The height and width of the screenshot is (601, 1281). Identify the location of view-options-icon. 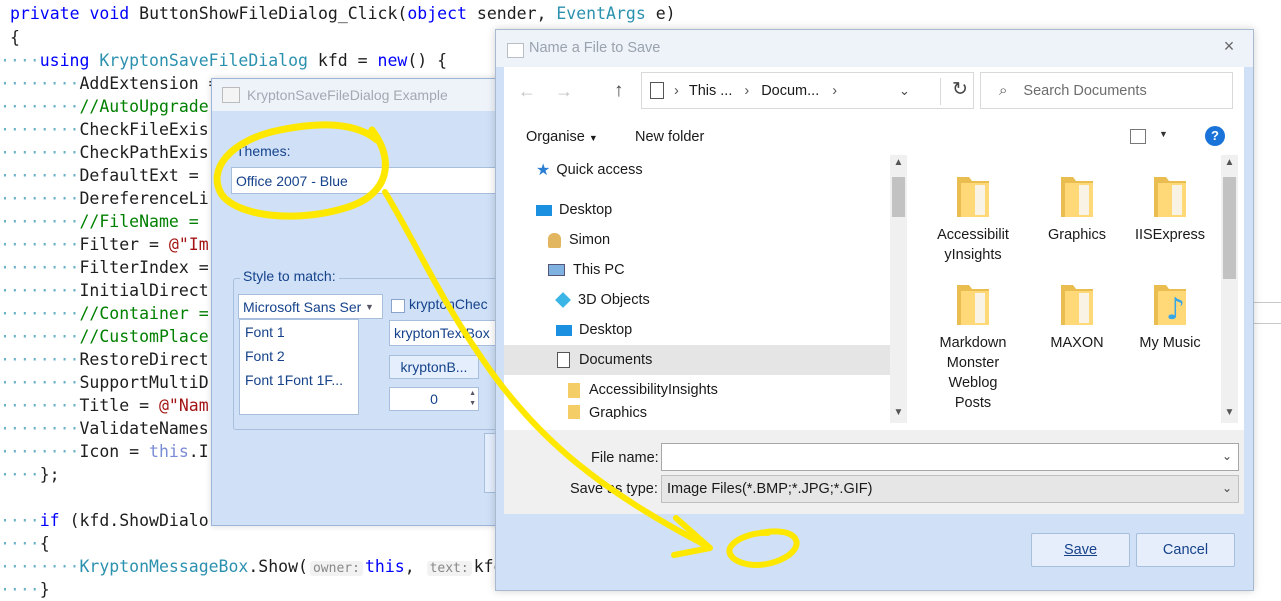
(1138, 136).